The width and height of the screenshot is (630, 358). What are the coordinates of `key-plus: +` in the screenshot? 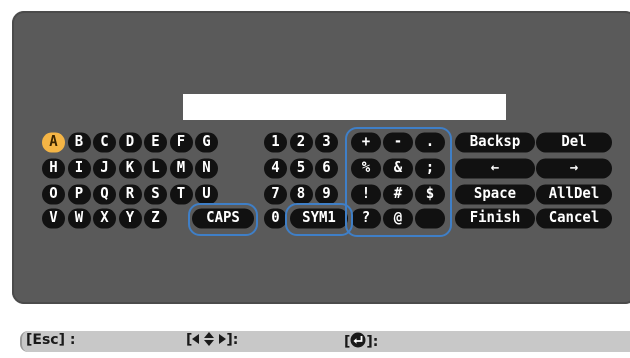 It's located at (366, 142).